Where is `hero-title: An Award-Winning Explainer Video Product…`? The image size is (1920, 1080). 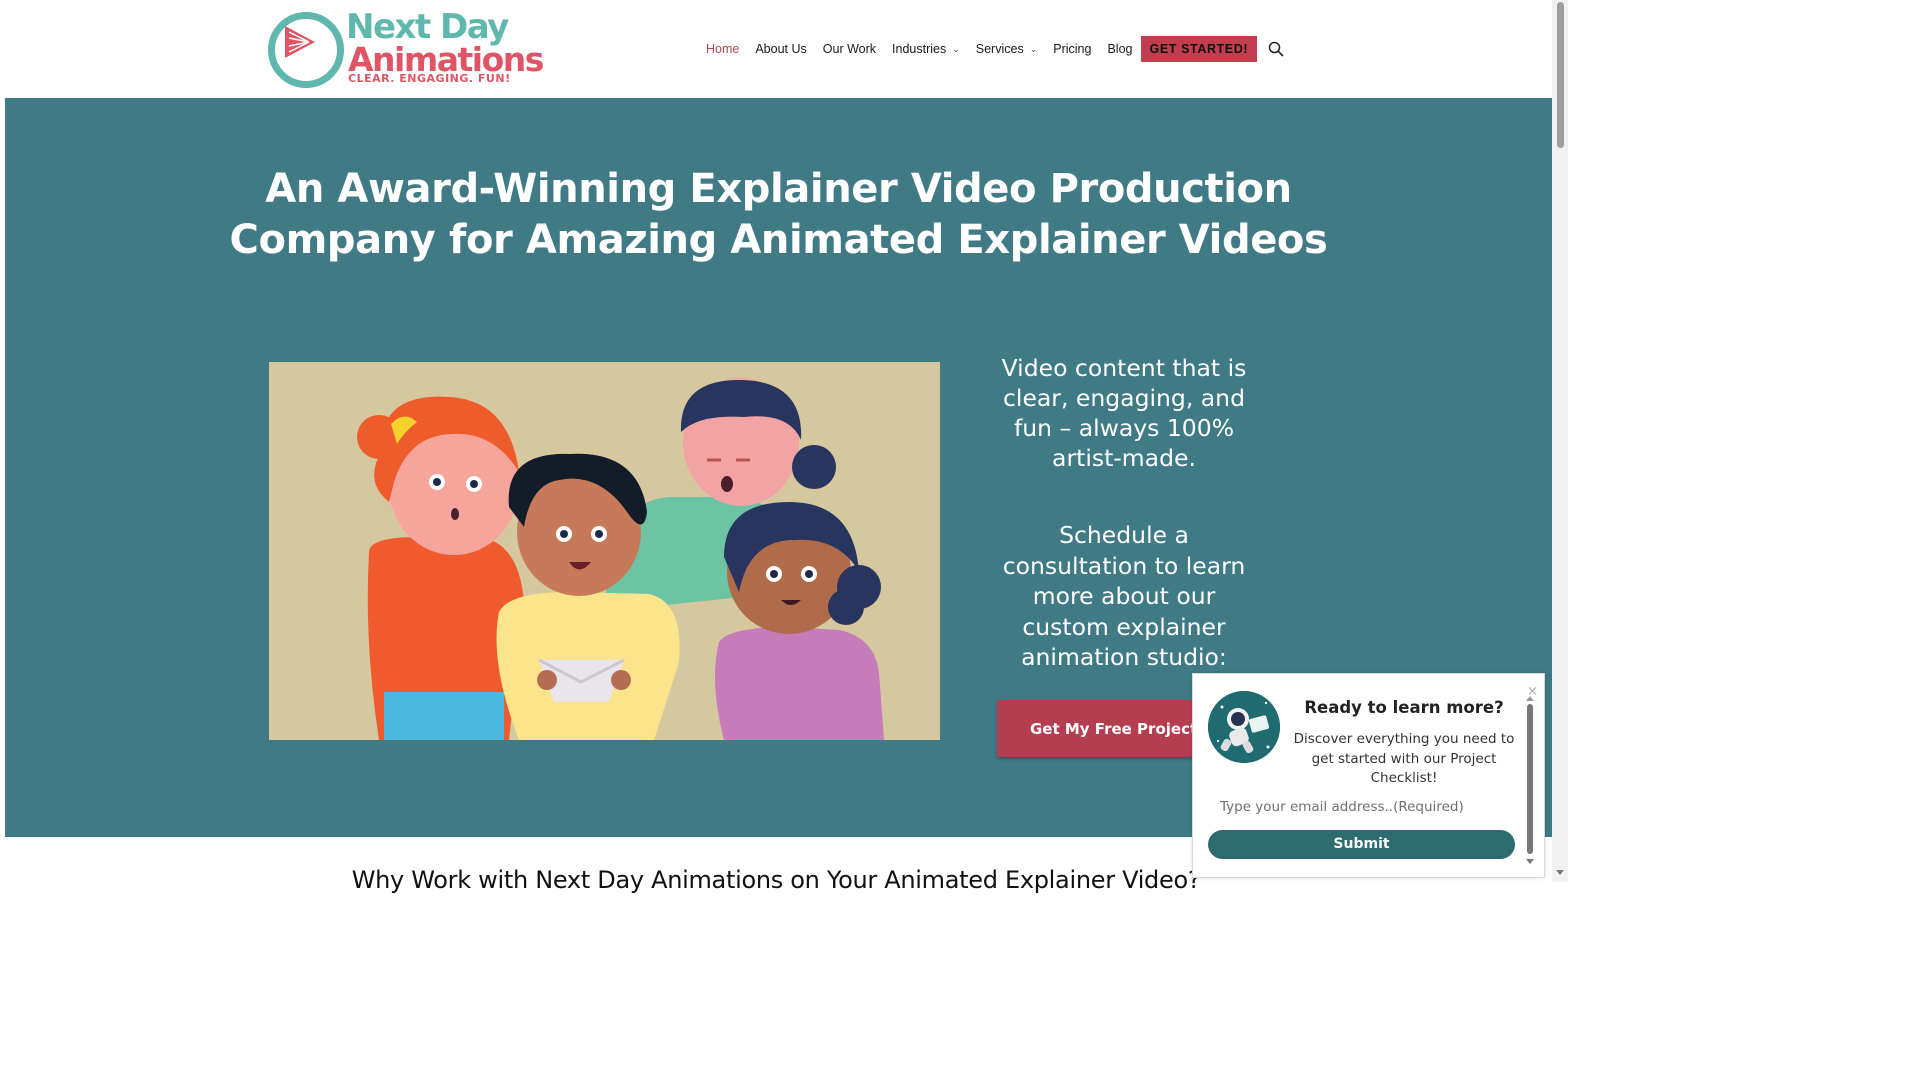
hero-title: An Award-Winning Explainer Video Product… is located at coordinates (778, 215).